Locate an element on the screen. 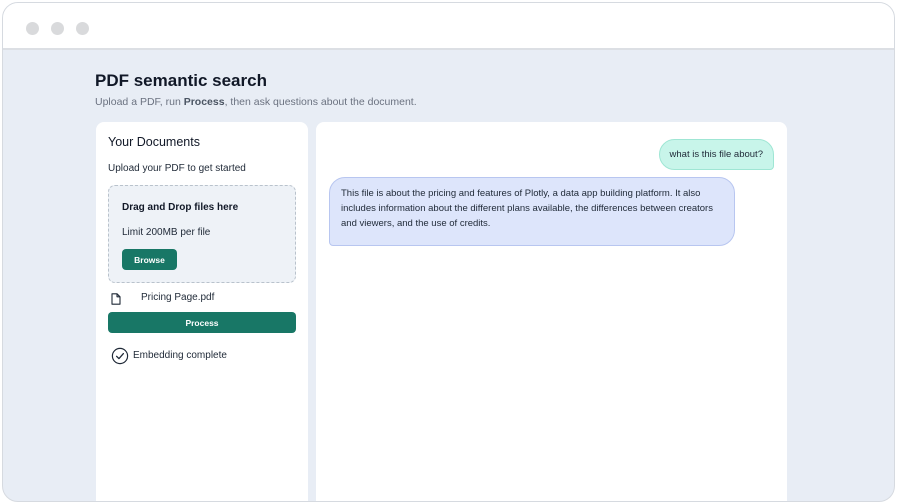 Image resolution: width=897 pixels, height=502 pixels. sidebar-title: Your Documents is located at coordinates (154, 142).